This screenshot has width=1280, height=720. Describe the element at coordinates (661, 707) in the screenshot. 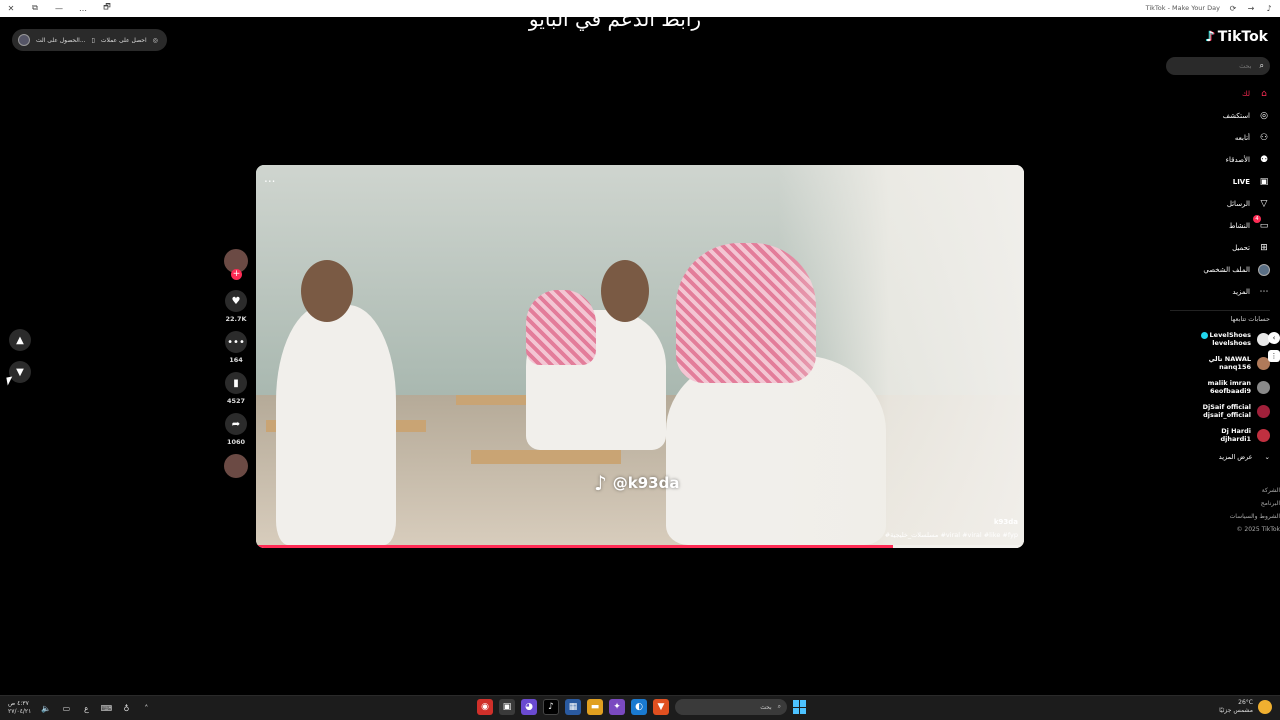

I see `brave-icon: ▼` at that location.